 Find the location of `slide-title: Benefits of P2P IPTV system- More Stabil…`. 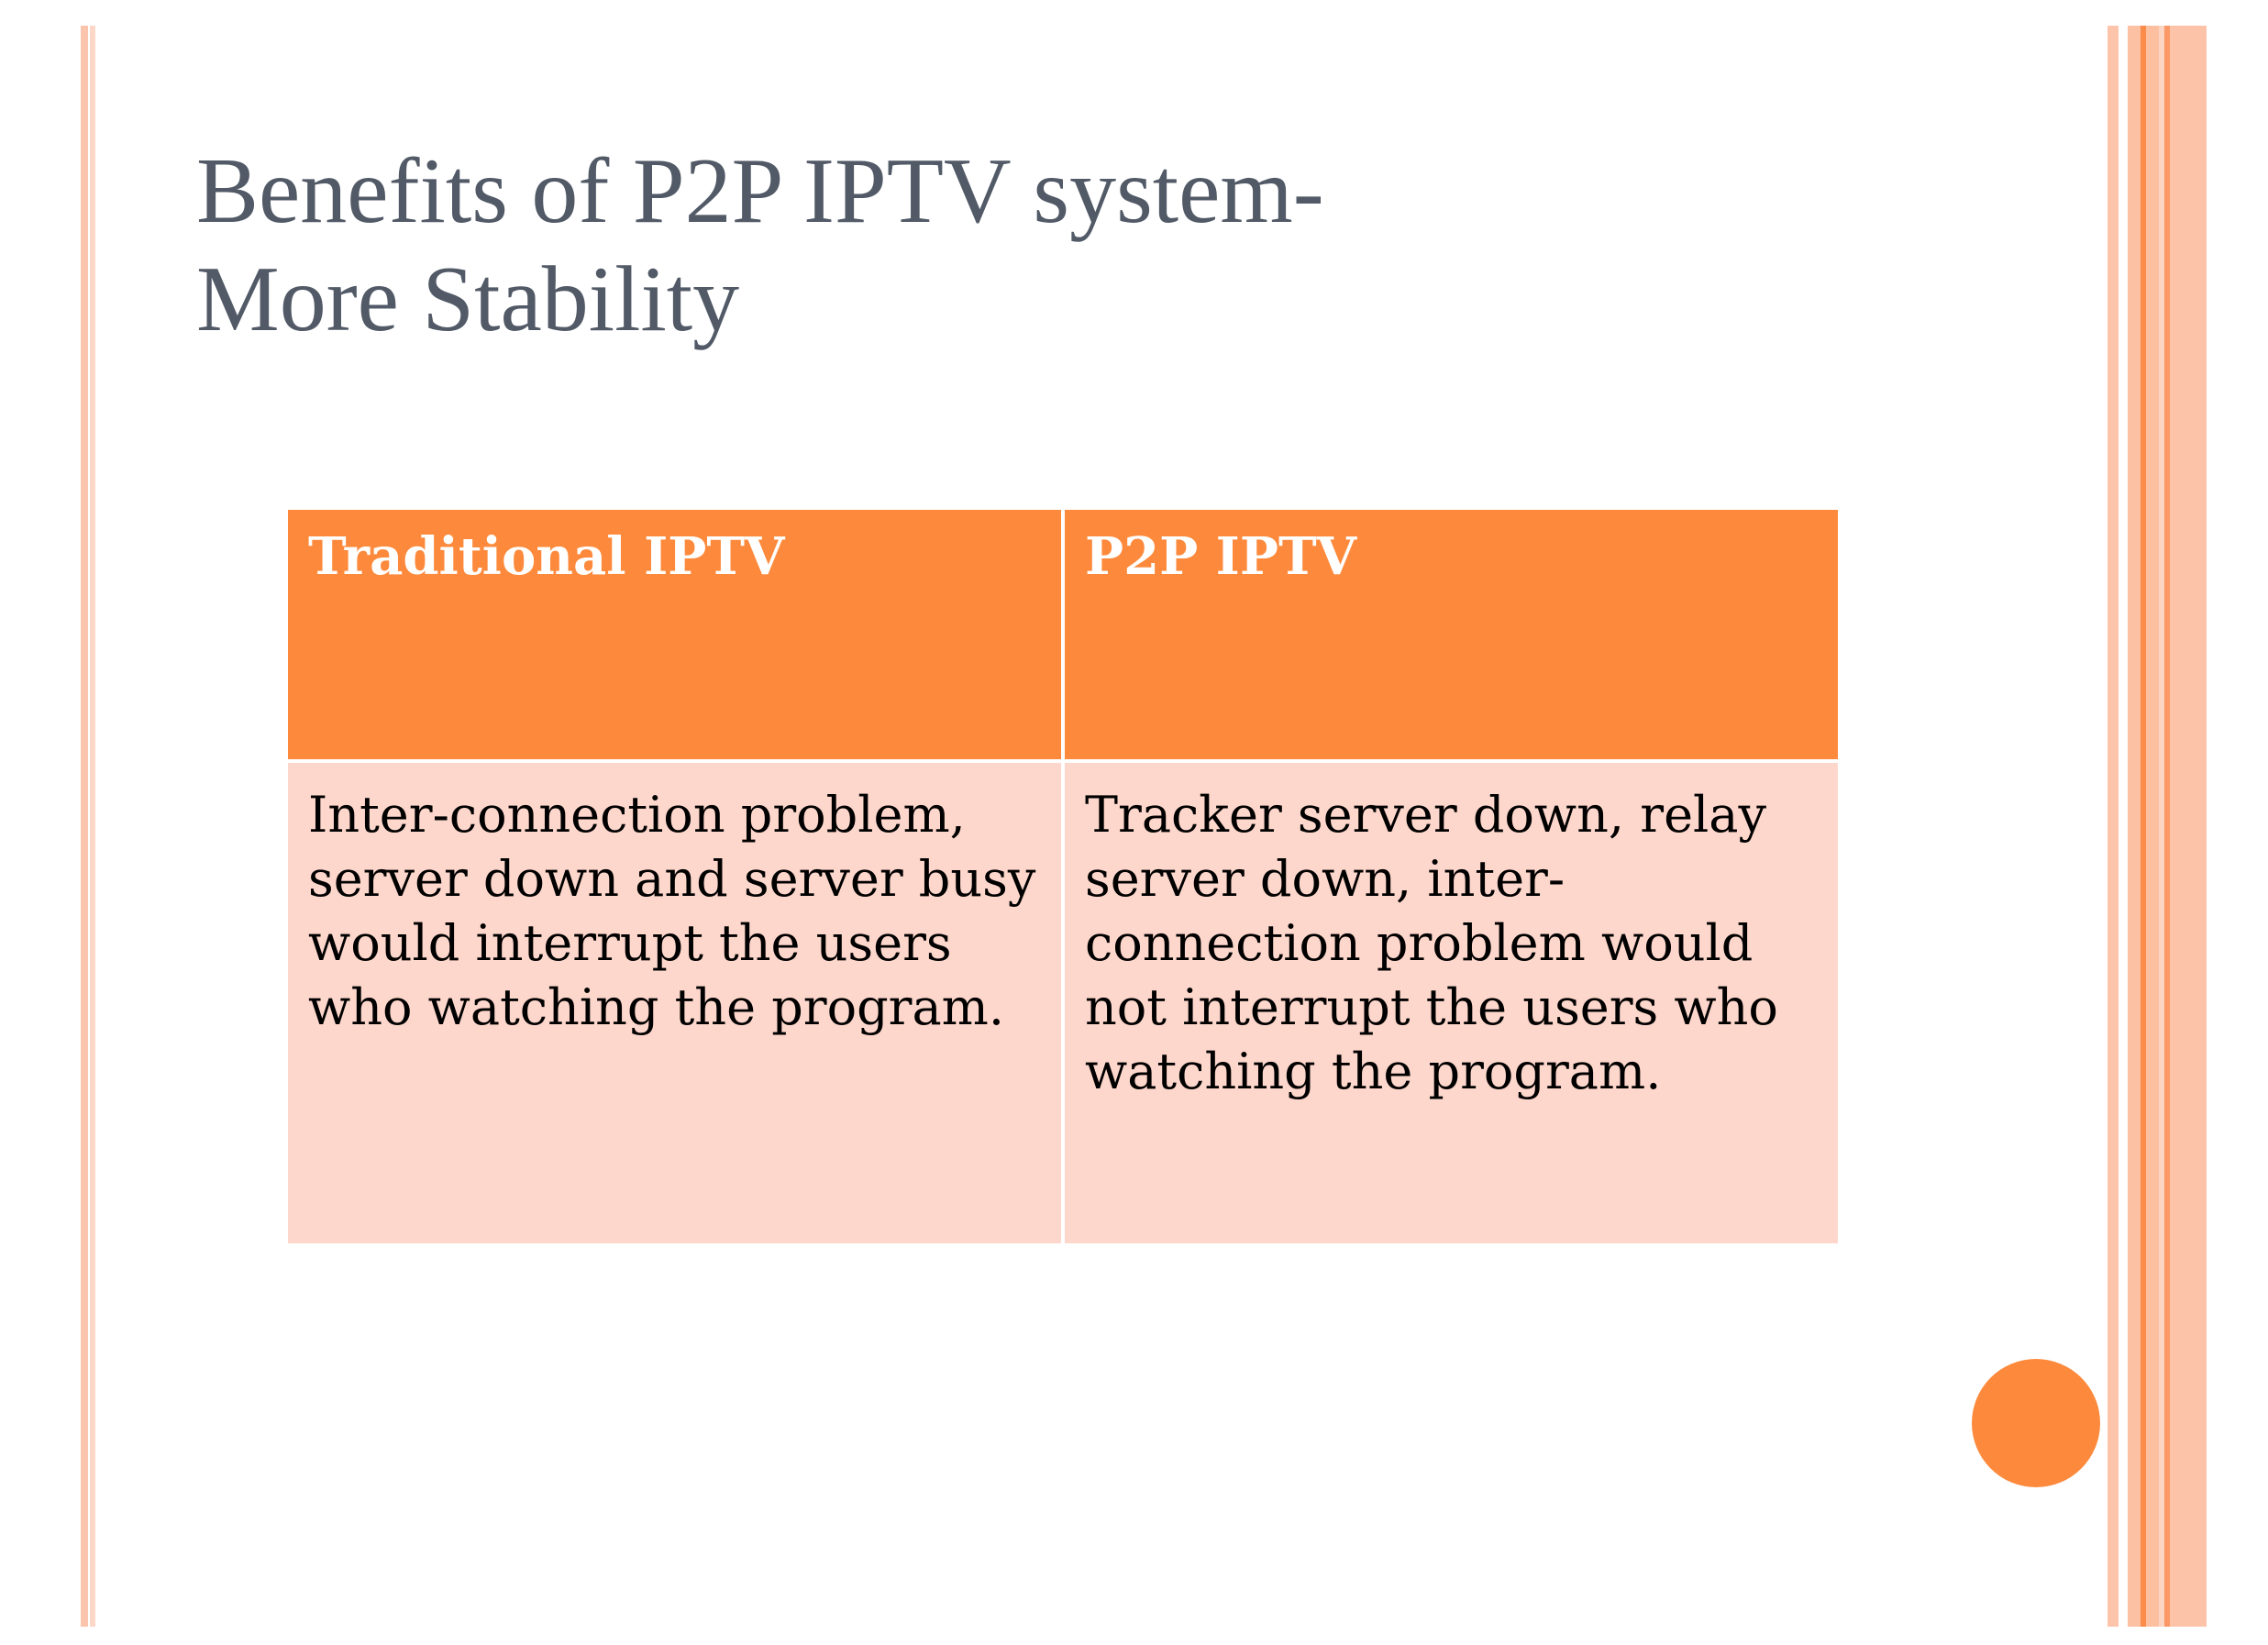

slide-title: Benefits of P2P IPTV system- More Stabil… is located at coordinates (1067, 246).